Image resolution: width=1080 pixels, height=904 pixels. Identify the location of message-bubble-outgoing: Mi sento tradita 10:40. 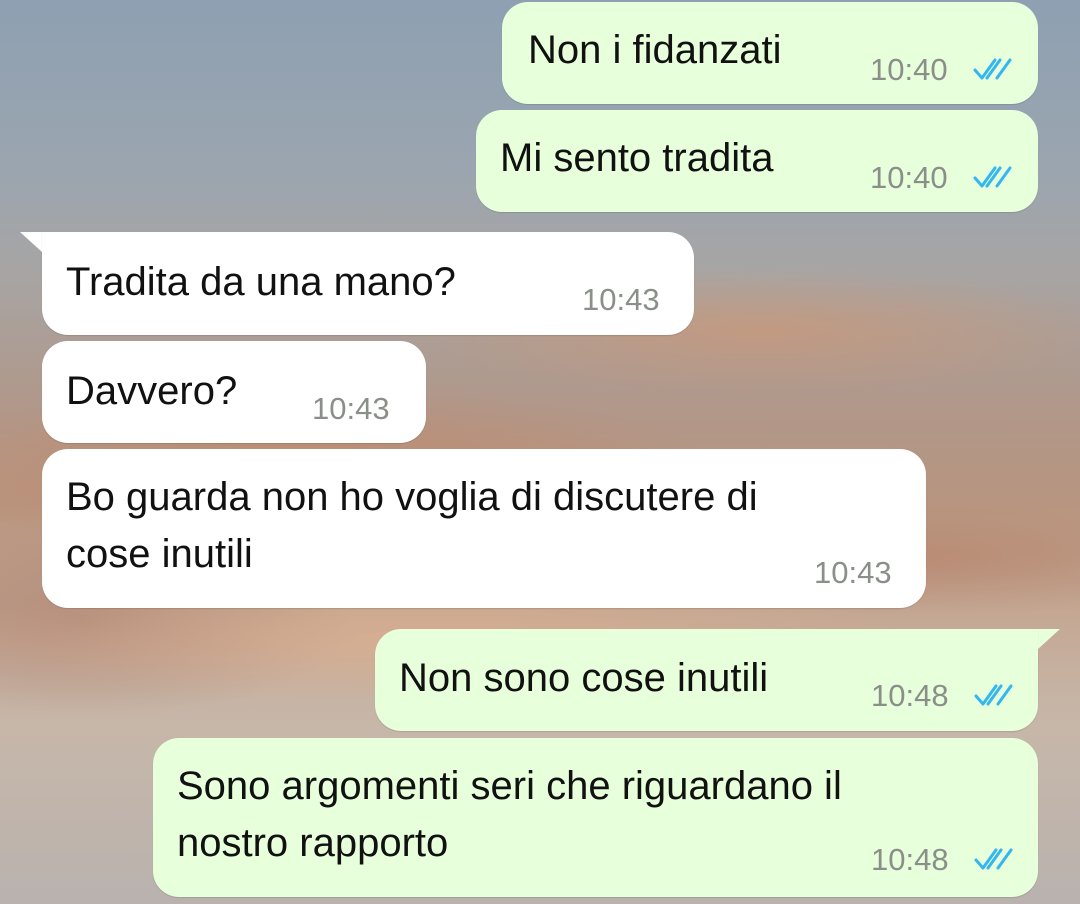
(757, 161).